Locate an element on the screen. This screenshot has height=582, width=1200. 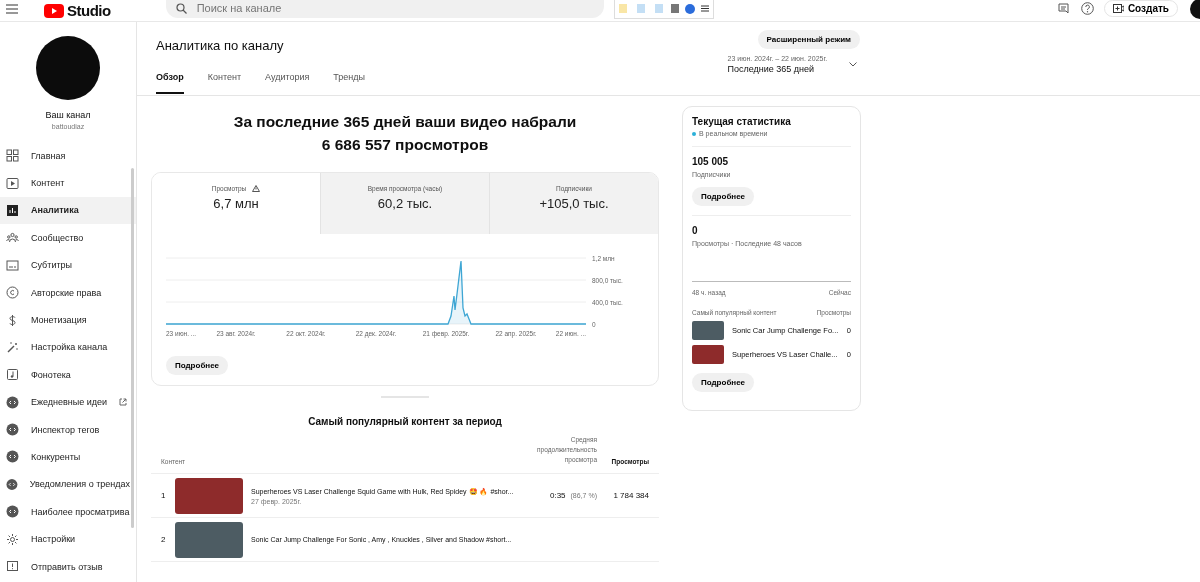
magic-wand-icon is located at coordinates (12, 347).